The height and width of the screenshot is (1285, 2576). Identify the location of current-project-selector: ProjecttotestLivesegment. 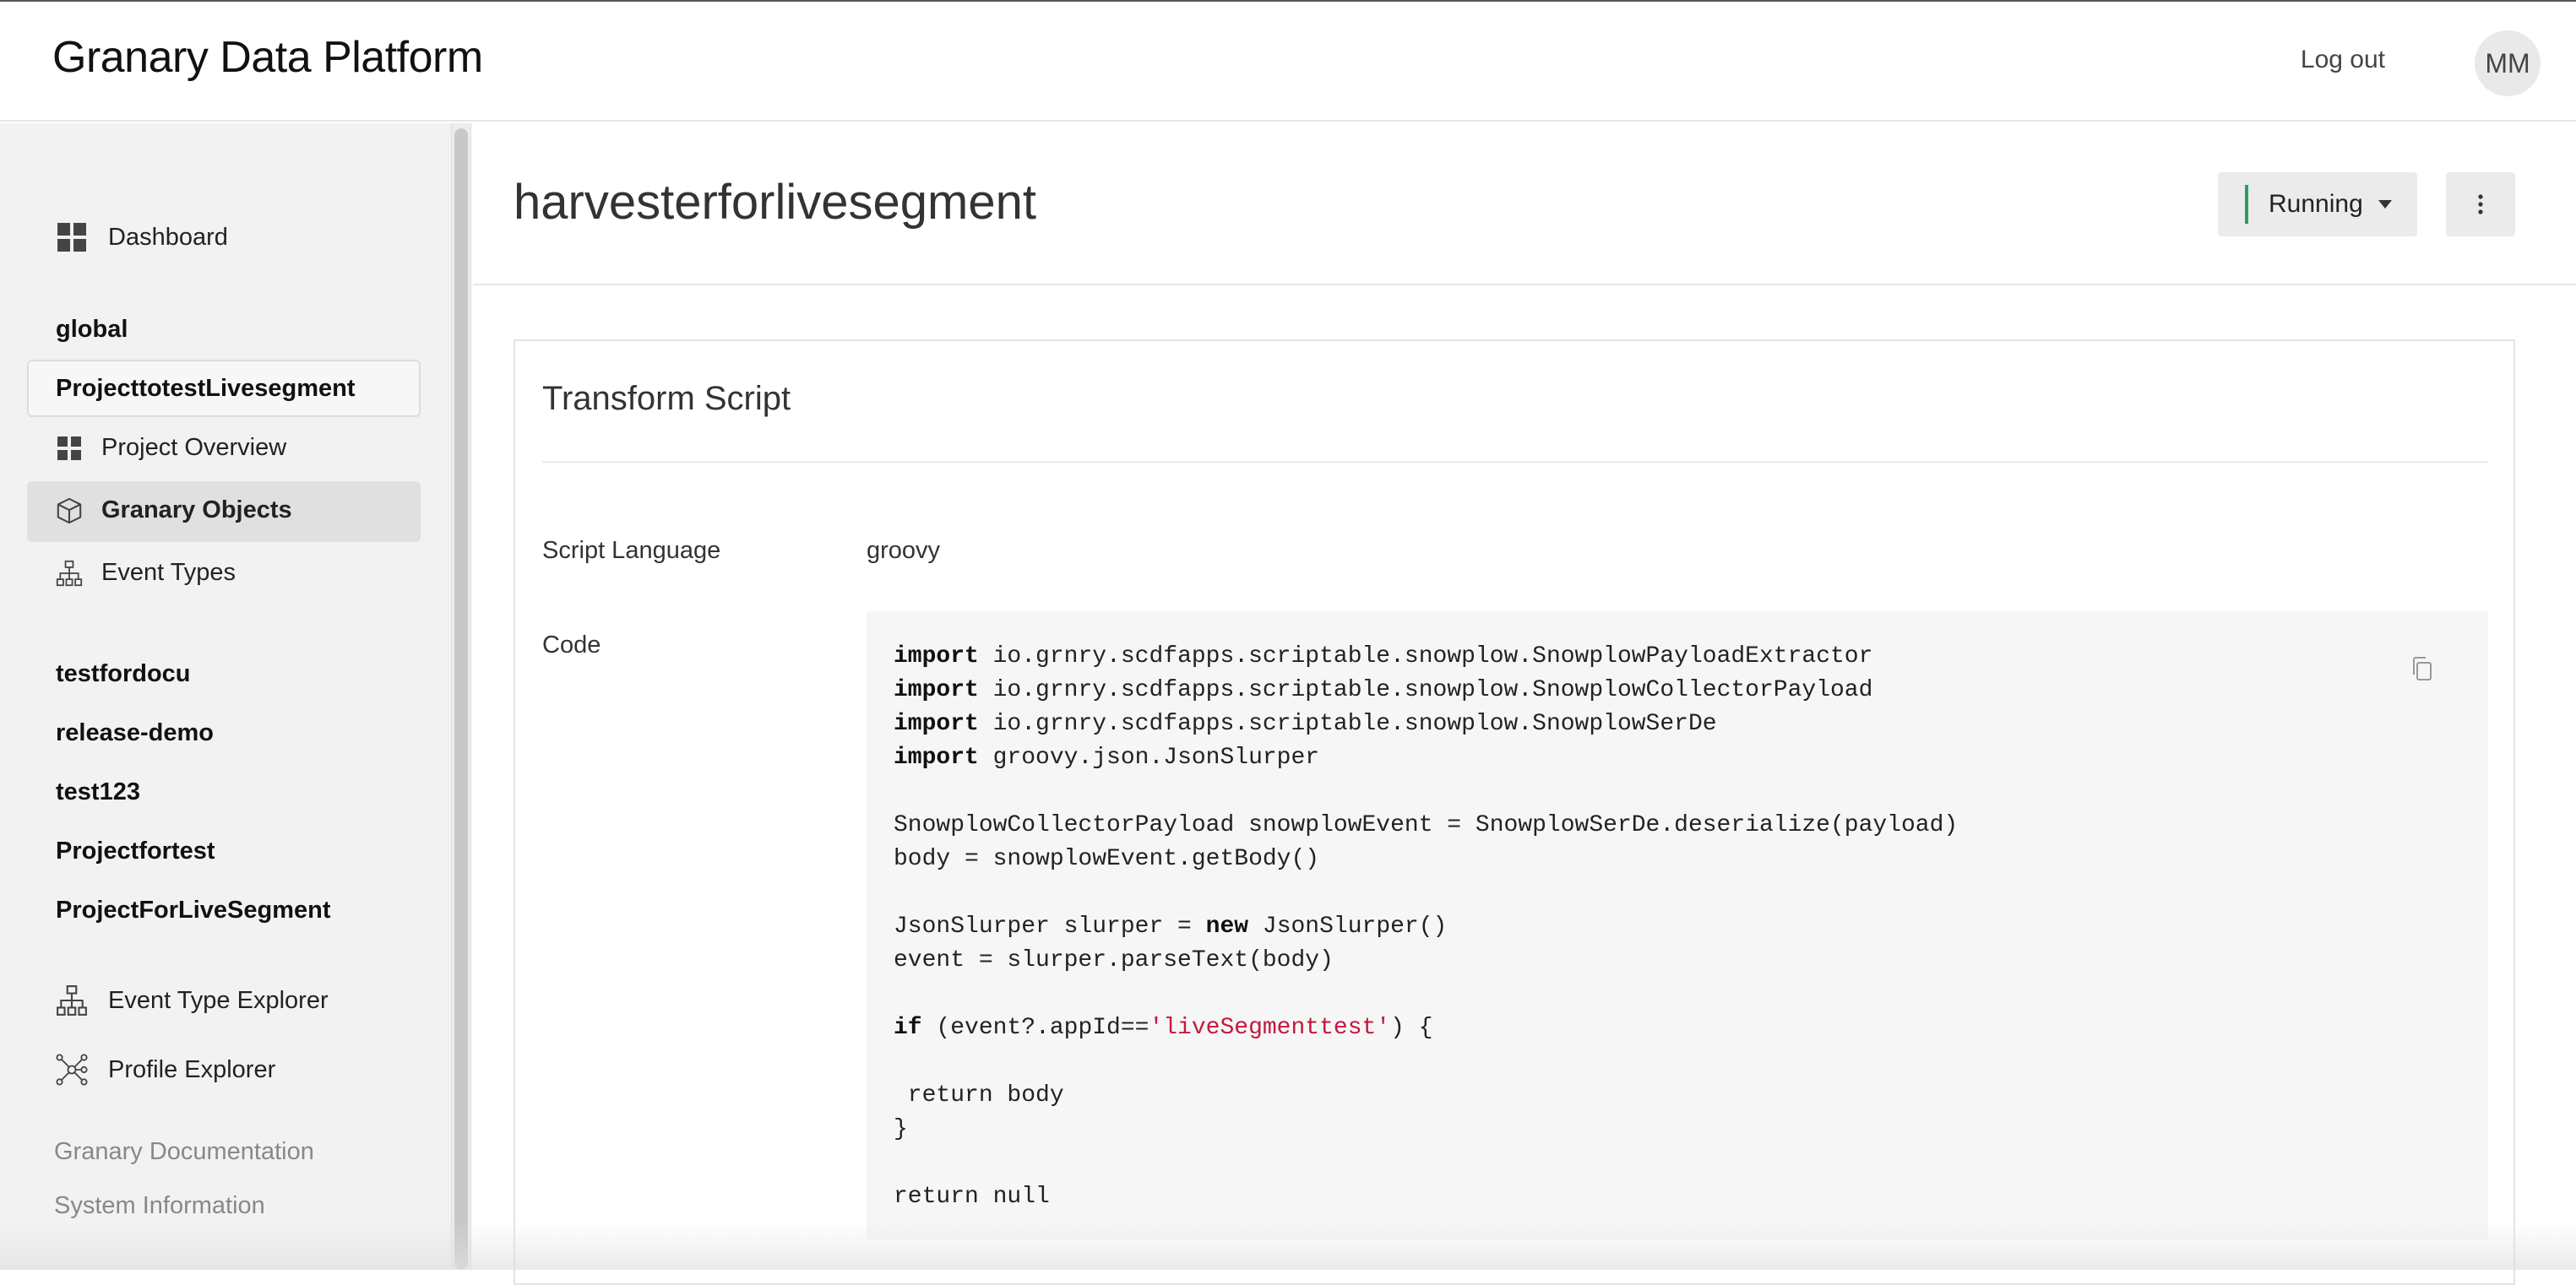
(224, 388).